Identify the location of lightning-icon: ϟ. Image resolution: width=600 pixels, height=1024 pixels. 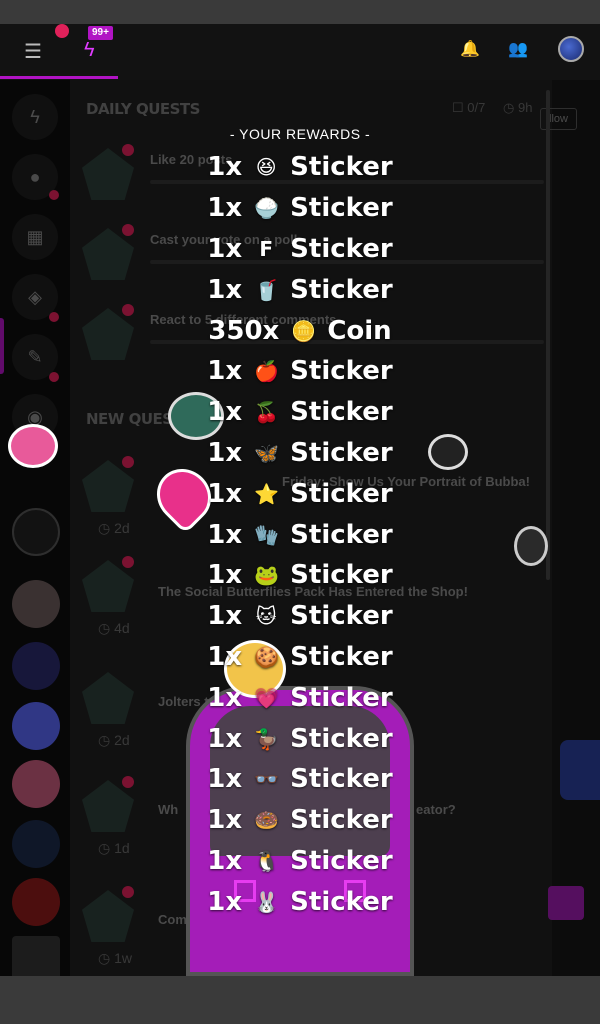
(95, 51).